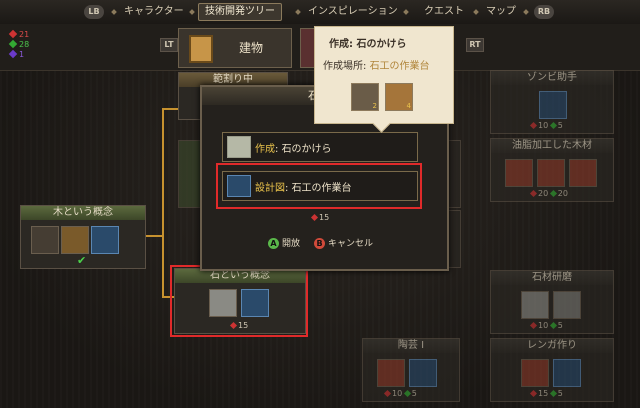  What do you see at coordinates (239, 147) in the screenshot?
I see `stone-shard-icon` at bounding box center [239, 147].